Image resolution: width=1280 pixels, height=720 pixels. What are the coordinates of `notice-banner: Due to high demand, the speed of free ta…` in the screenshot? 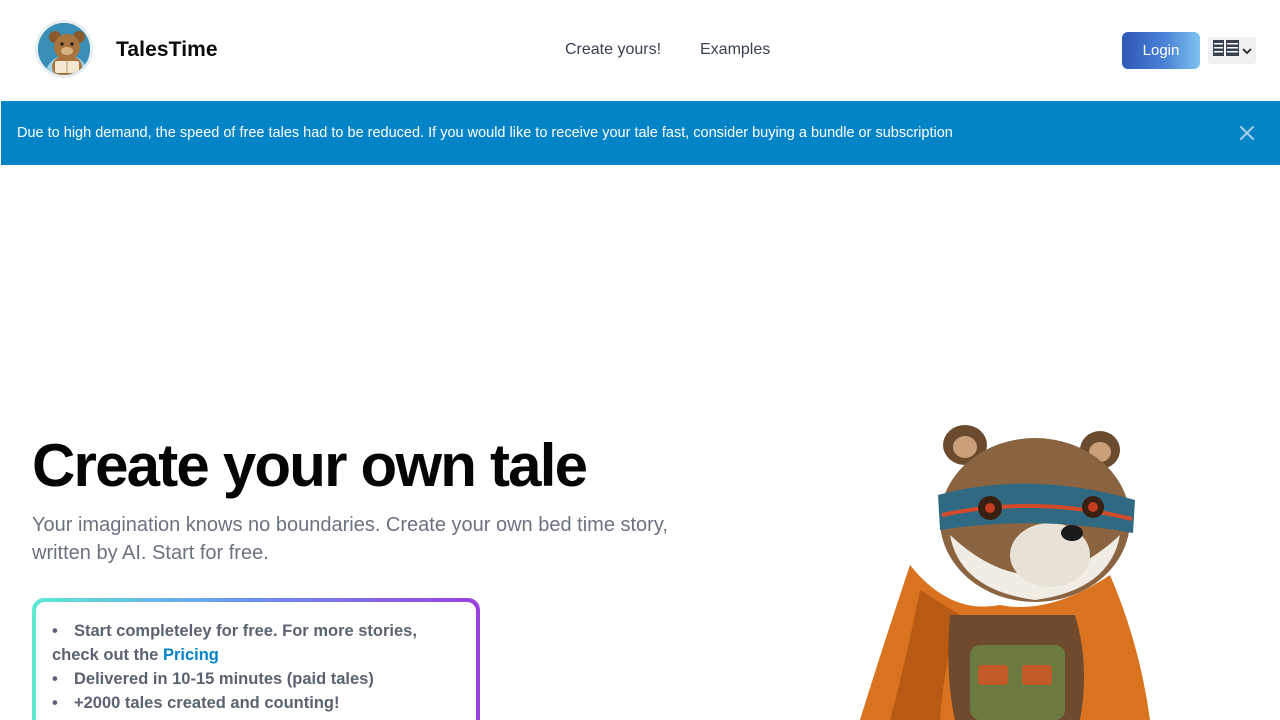 It's located at (640, 133).